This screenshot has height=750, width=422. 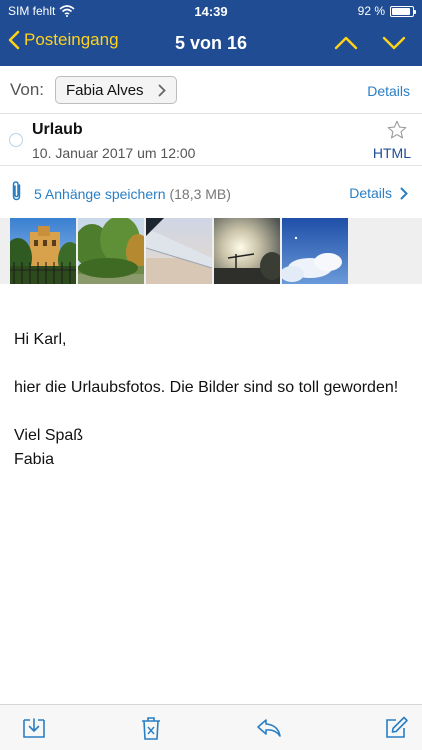 I want to click on chevron-up-icon, so click(x=346, y=43).